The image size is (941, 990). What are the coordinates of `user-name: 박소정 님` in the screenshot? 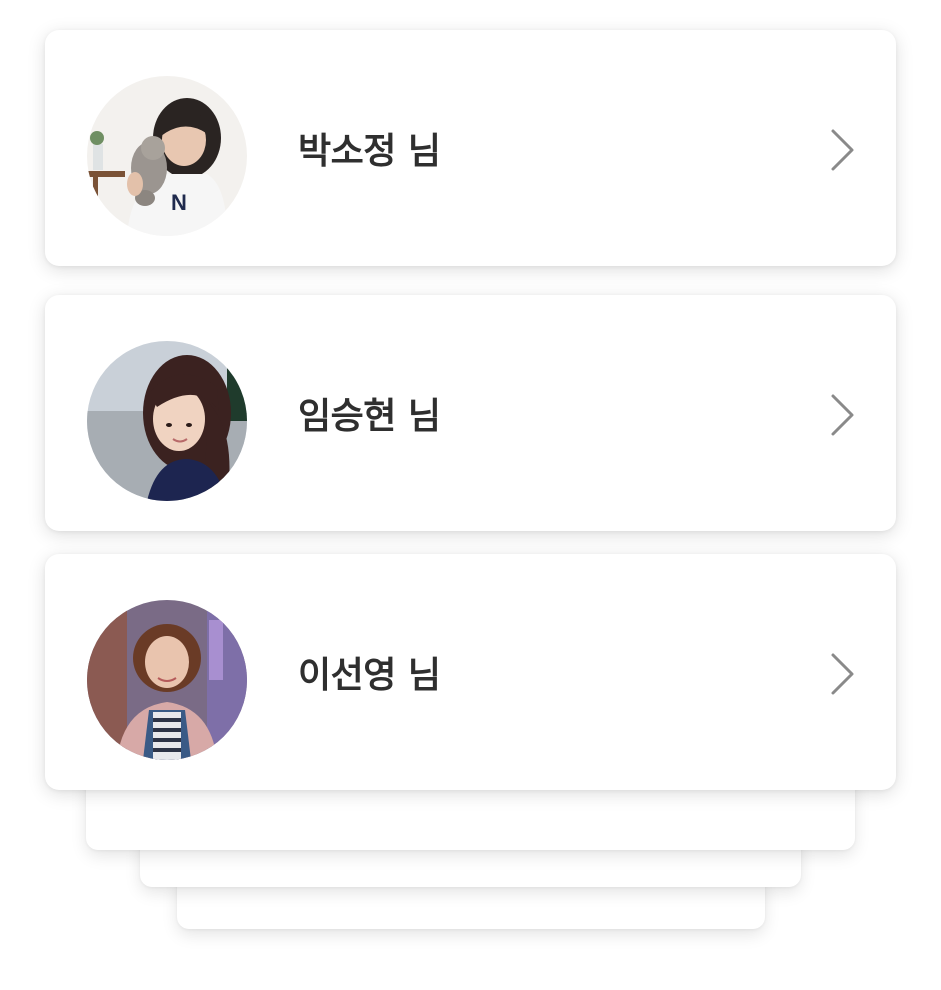 It's located at (369, 151).